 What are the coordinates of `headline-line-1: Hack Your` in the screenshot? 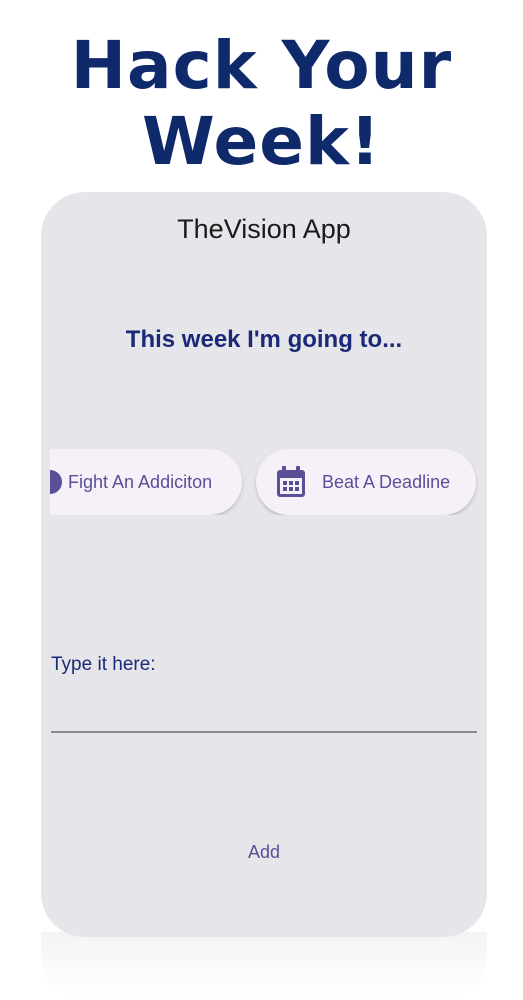 It's located at (261, 65).